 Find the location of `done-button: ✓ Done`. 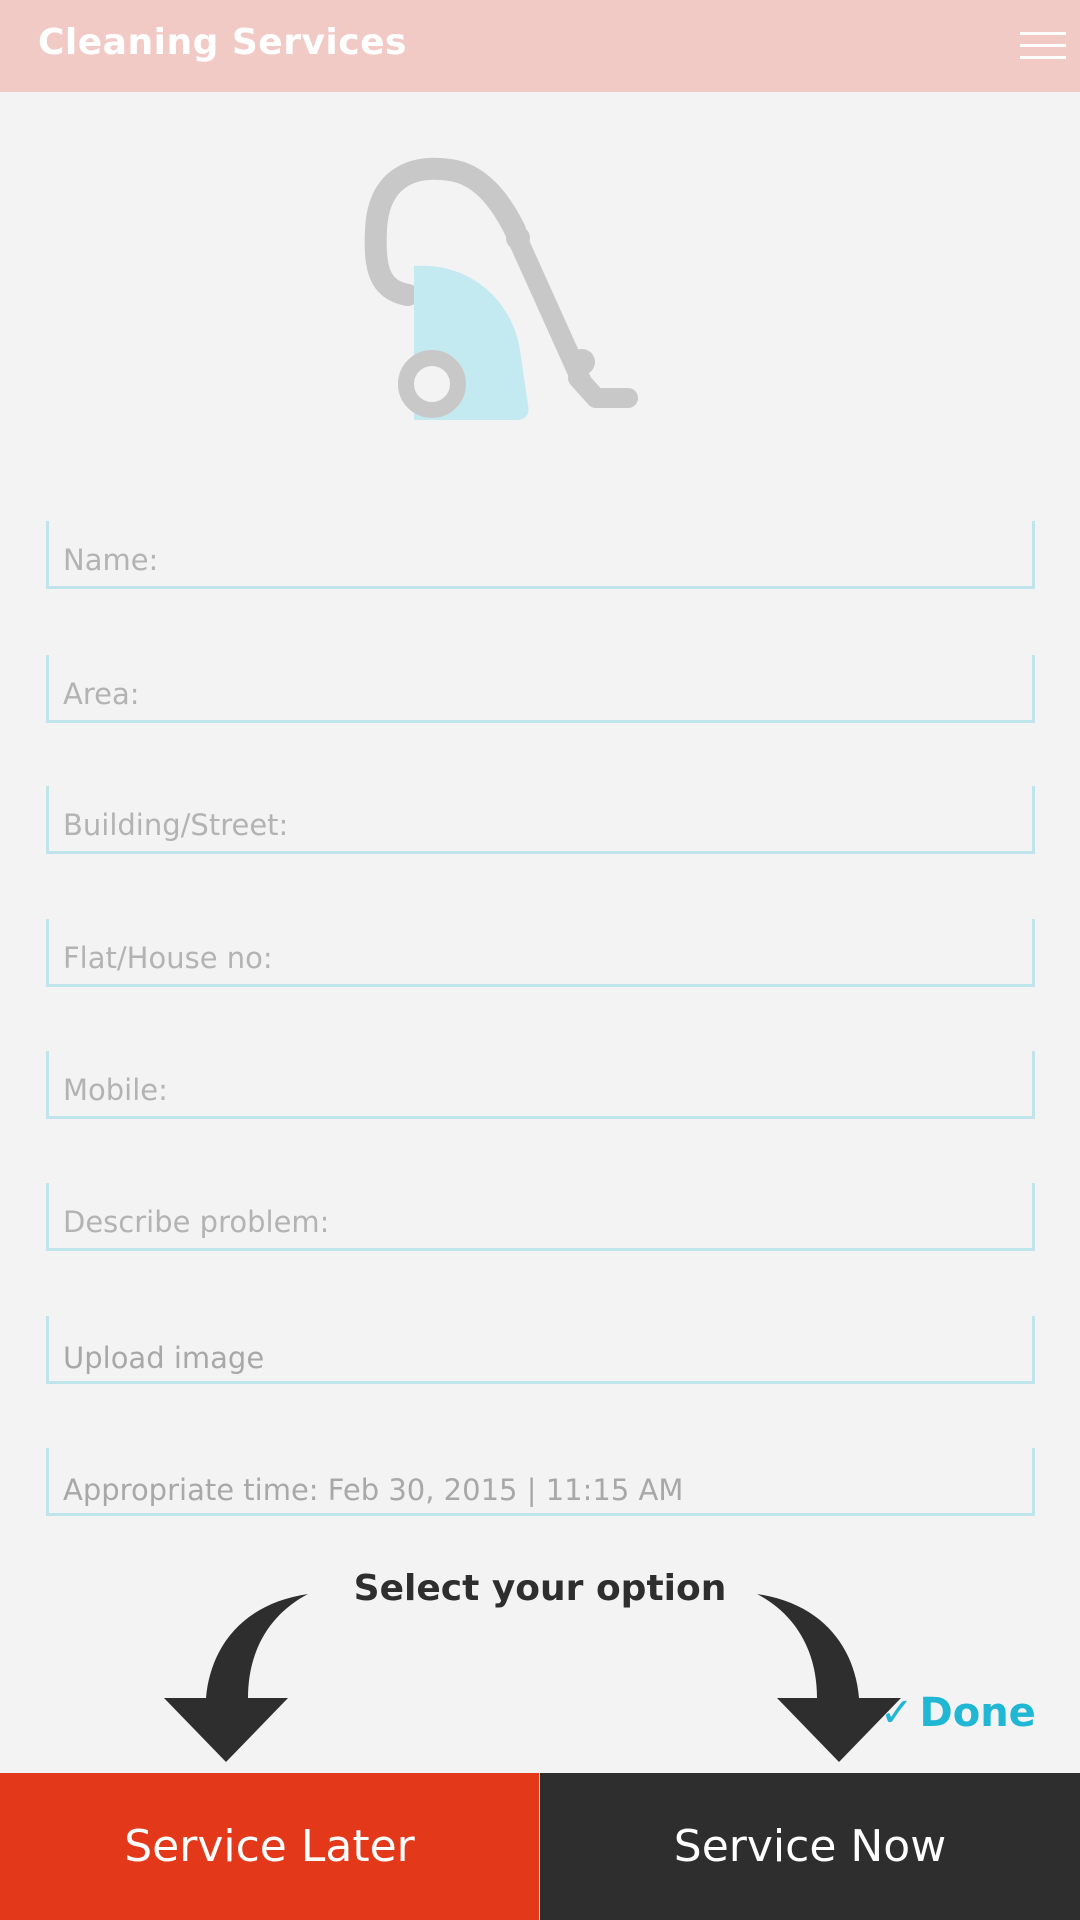

done-button: ✓ Done is located at coordinates (958, 1713).